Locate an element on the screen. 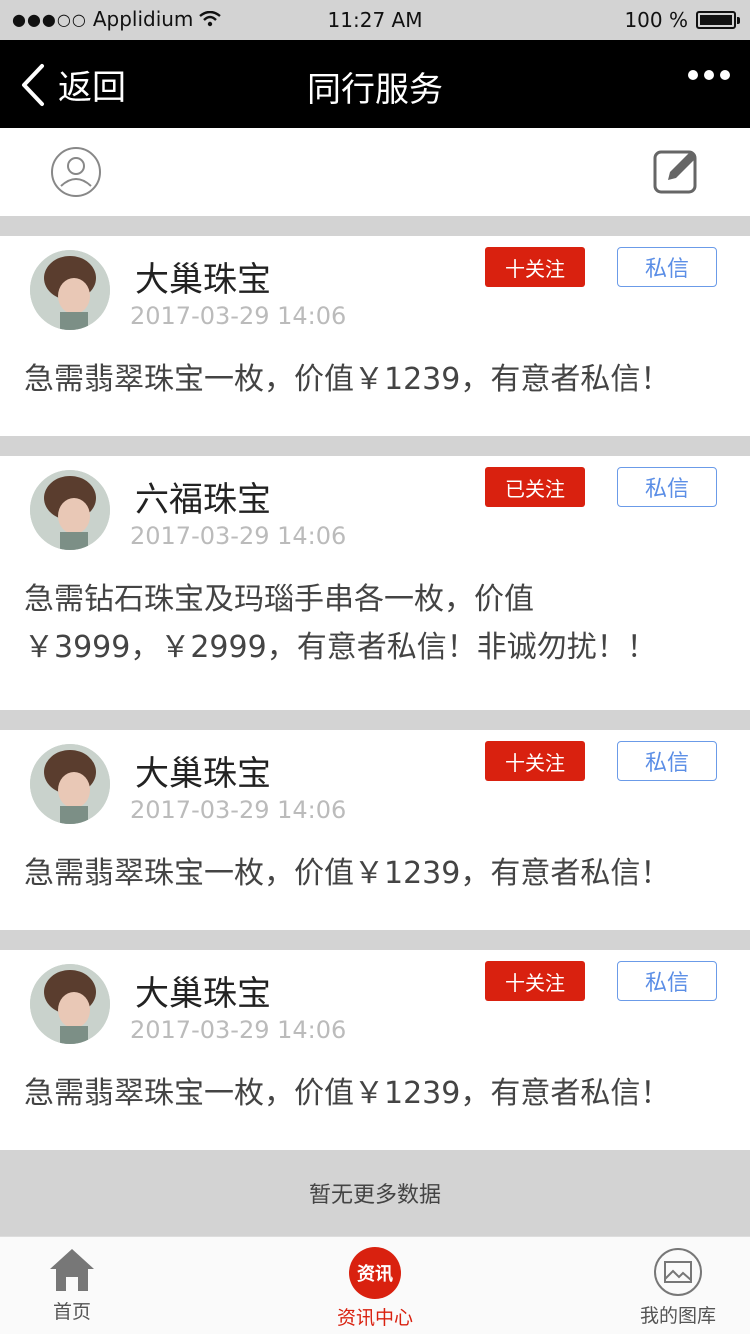  battery-icon is located at coordinates (718, 20).